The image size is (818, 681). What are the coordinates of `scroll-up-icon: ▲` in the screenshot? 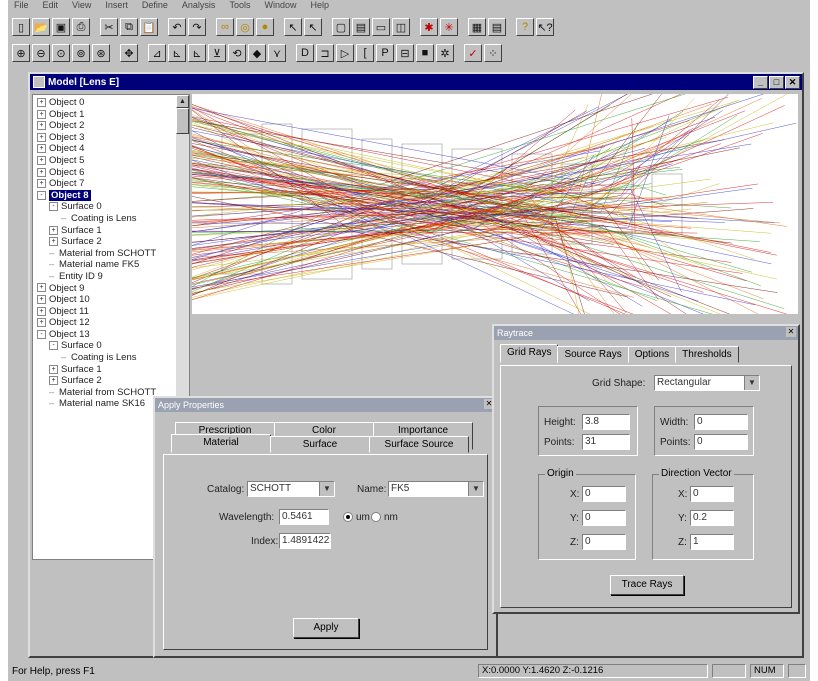 It's located at (182, 101).